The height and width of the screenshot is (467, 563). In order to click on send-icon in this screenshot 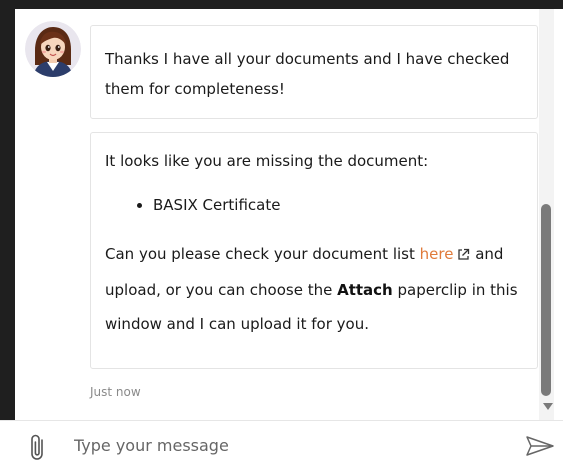, I will do `click(540, 446)`.